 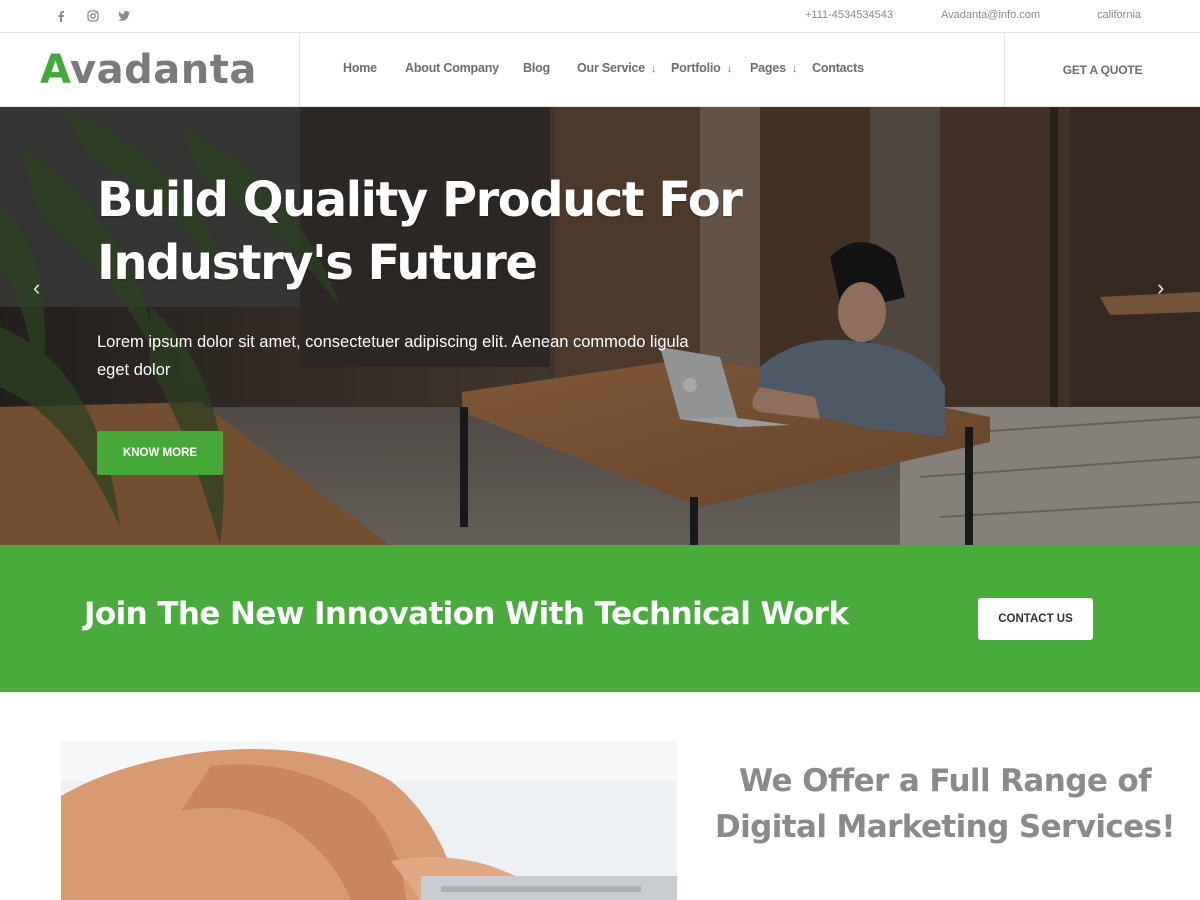 I want to click on nav-pages: Pages ↓, so click(x=773, y=68).